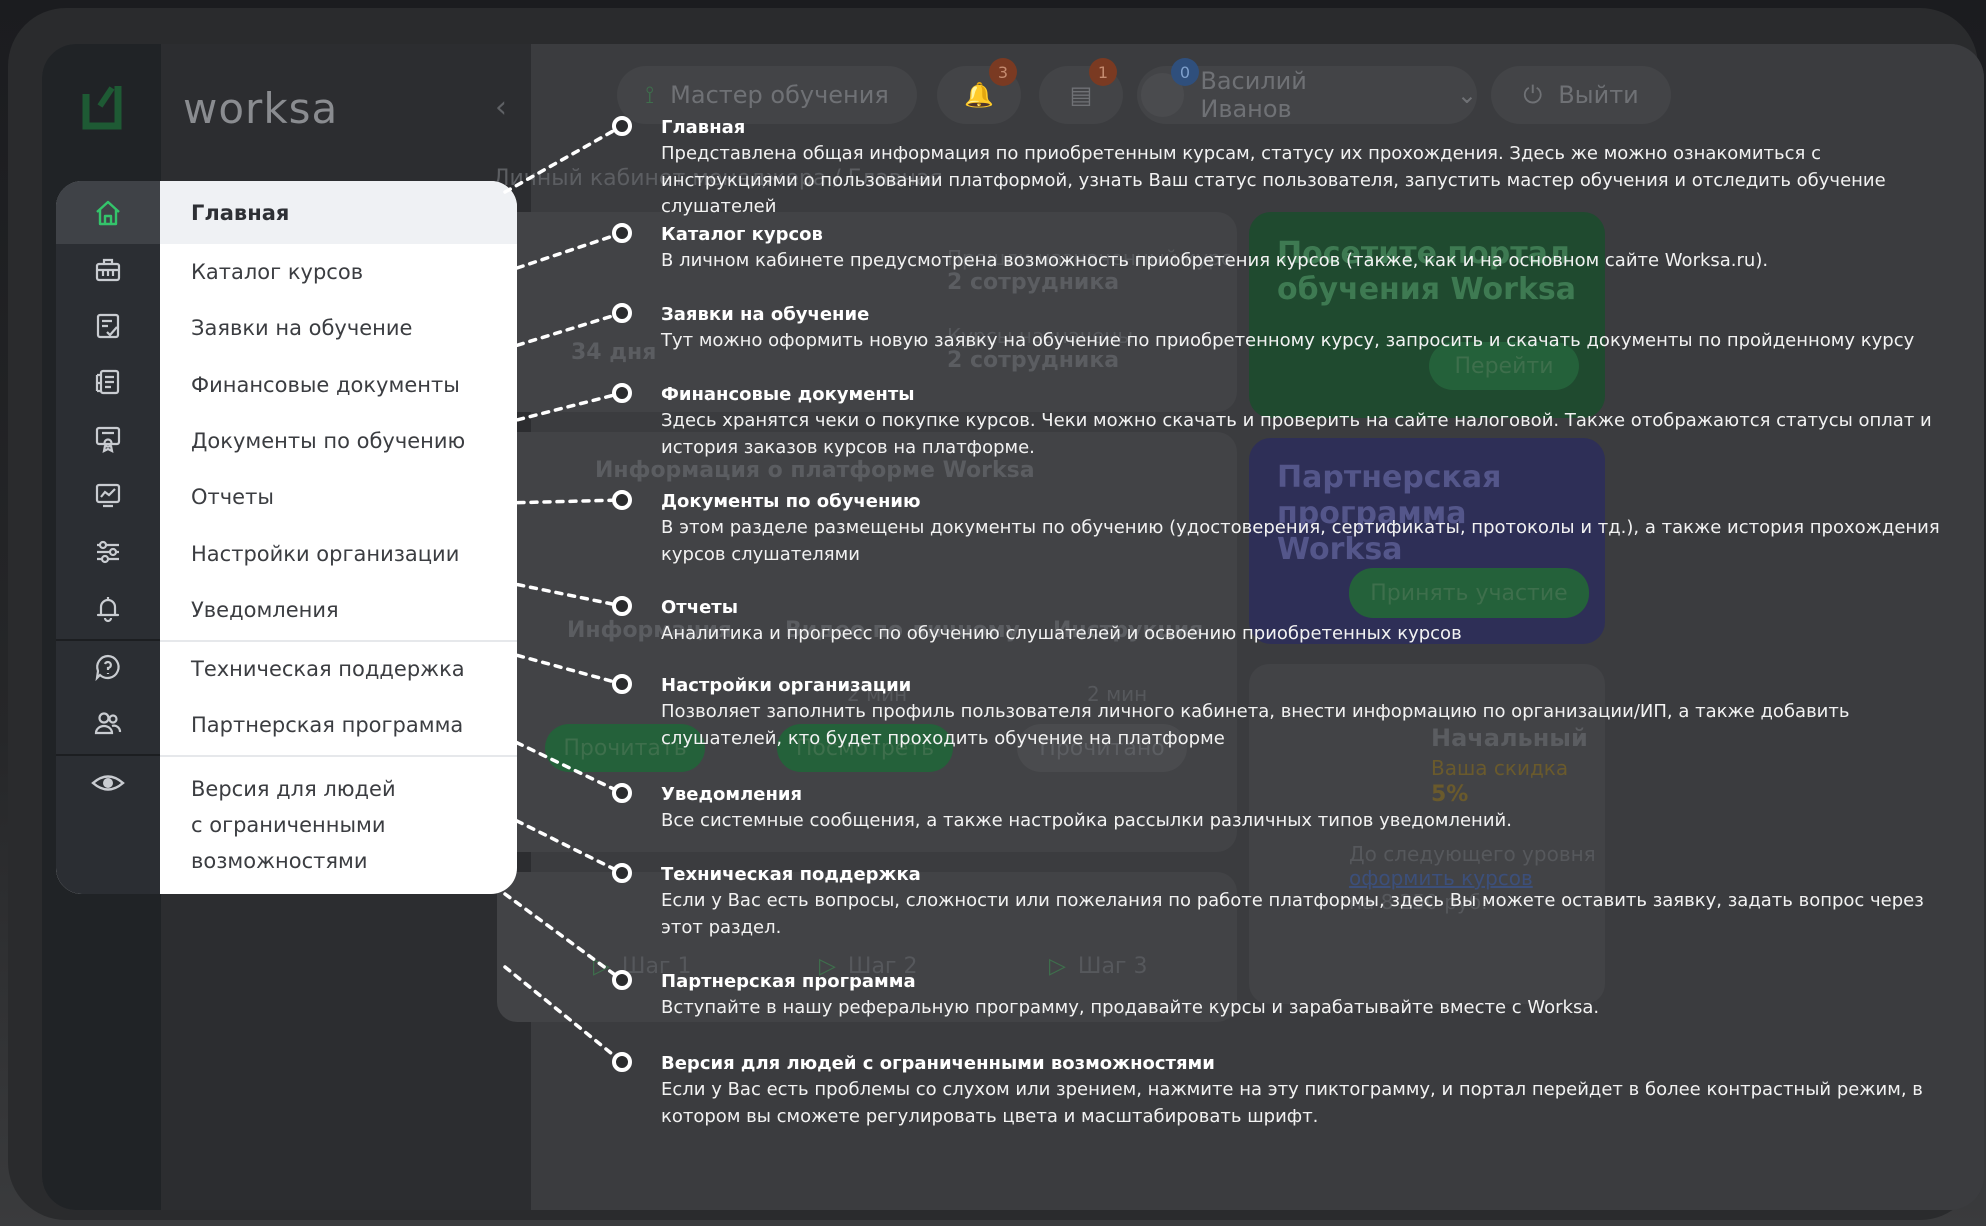 Image resolution: width=1986 pixels, height=1226 pixels. Describe the element at coordinates (788, 981) in the screenshot. I see `annotation-title: Партнерская программа` at that location.